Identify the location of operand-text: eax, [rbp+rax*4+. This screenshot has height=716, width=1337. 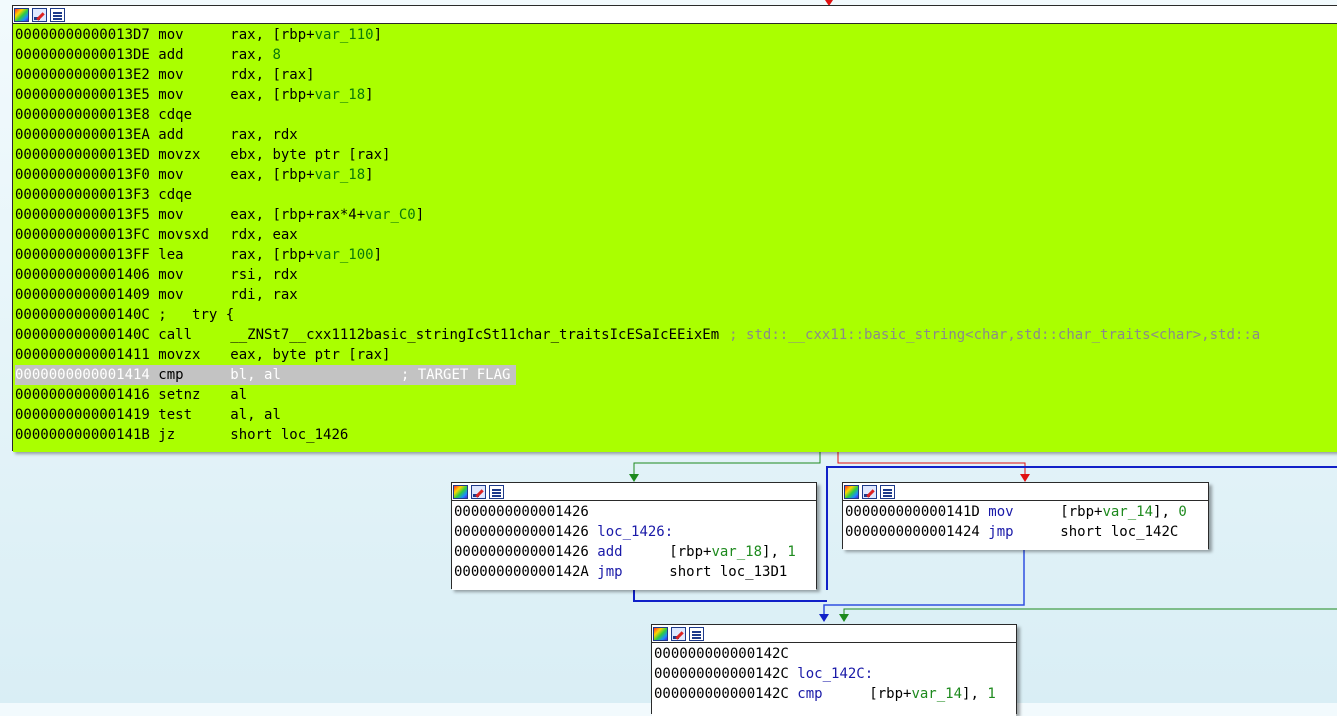
(298, 215).